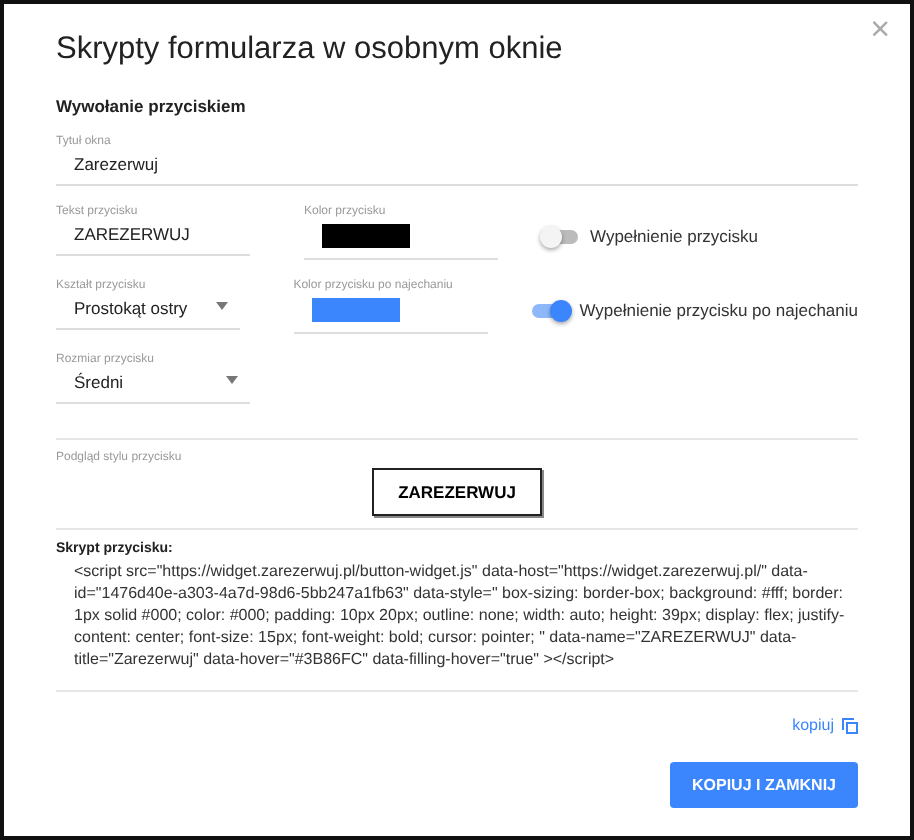  Describe the element at coordinates (116, 164) in the screenshot. I see `field-value: Zarezerwuj` at that location.